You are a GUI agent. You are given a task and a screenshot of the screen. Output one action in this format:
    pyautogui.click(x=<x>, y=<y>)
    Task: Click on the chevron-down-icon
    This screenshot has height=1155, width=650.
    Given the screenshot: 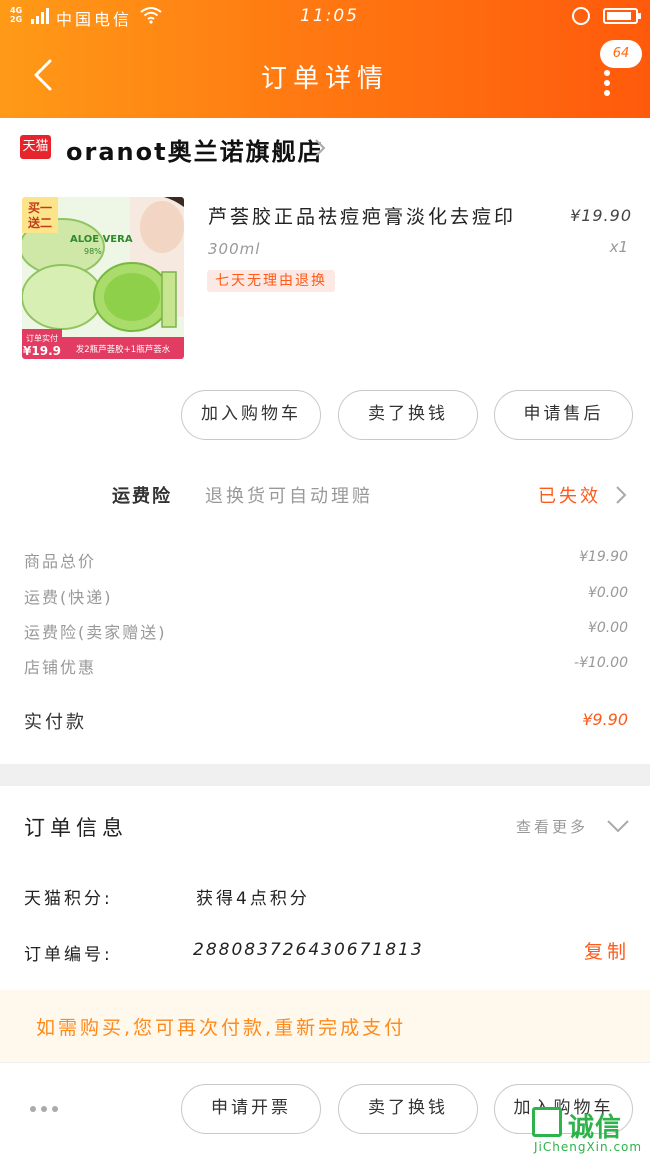 What is the action you would take?
    pyautogui.click(x=618, y=826)
    